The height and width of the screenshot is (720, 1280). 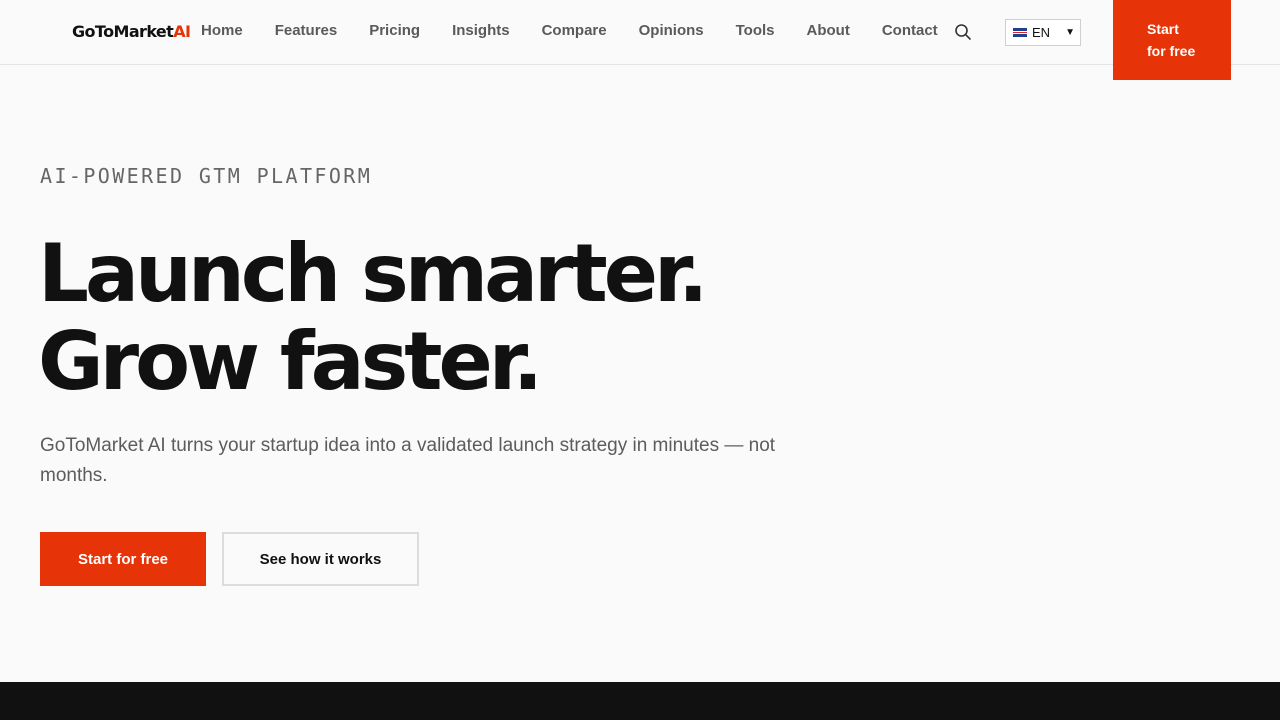 I want to click on language-select: EN ▼, so click(x=1043, y=32).